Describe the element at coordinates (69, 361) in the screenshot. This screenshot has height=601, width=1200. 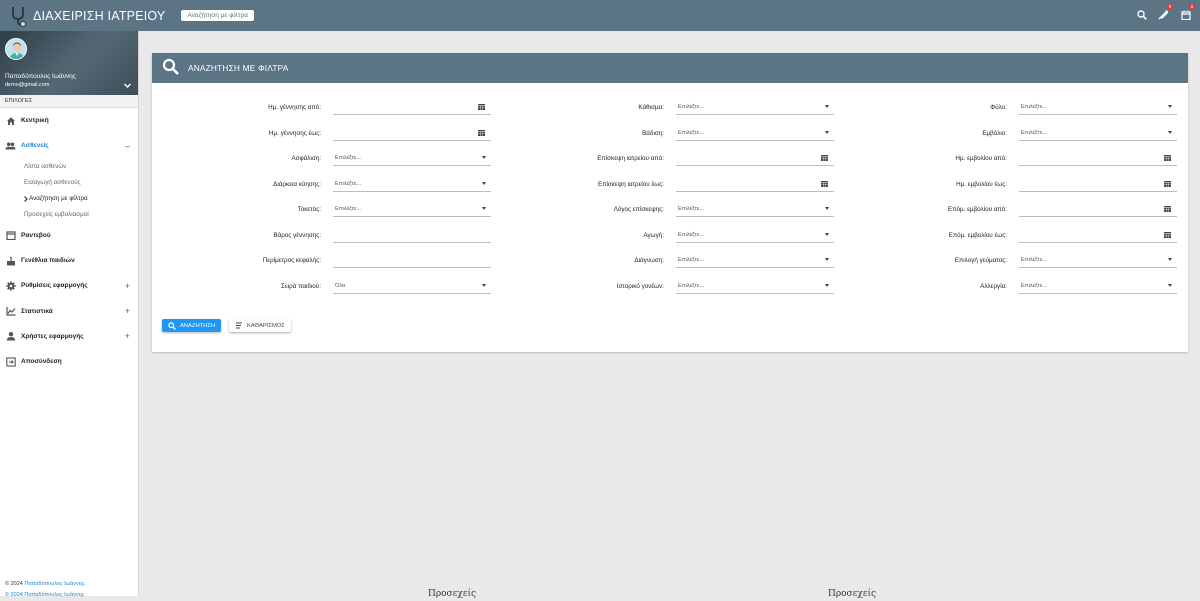
I see `sidebar-item-logout: Αποσύνδεση` at that location.